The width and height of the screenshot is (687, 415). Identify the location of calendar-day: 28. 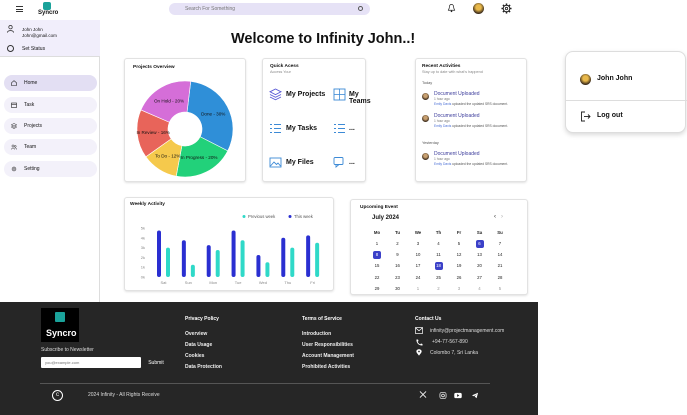
(500, 278).